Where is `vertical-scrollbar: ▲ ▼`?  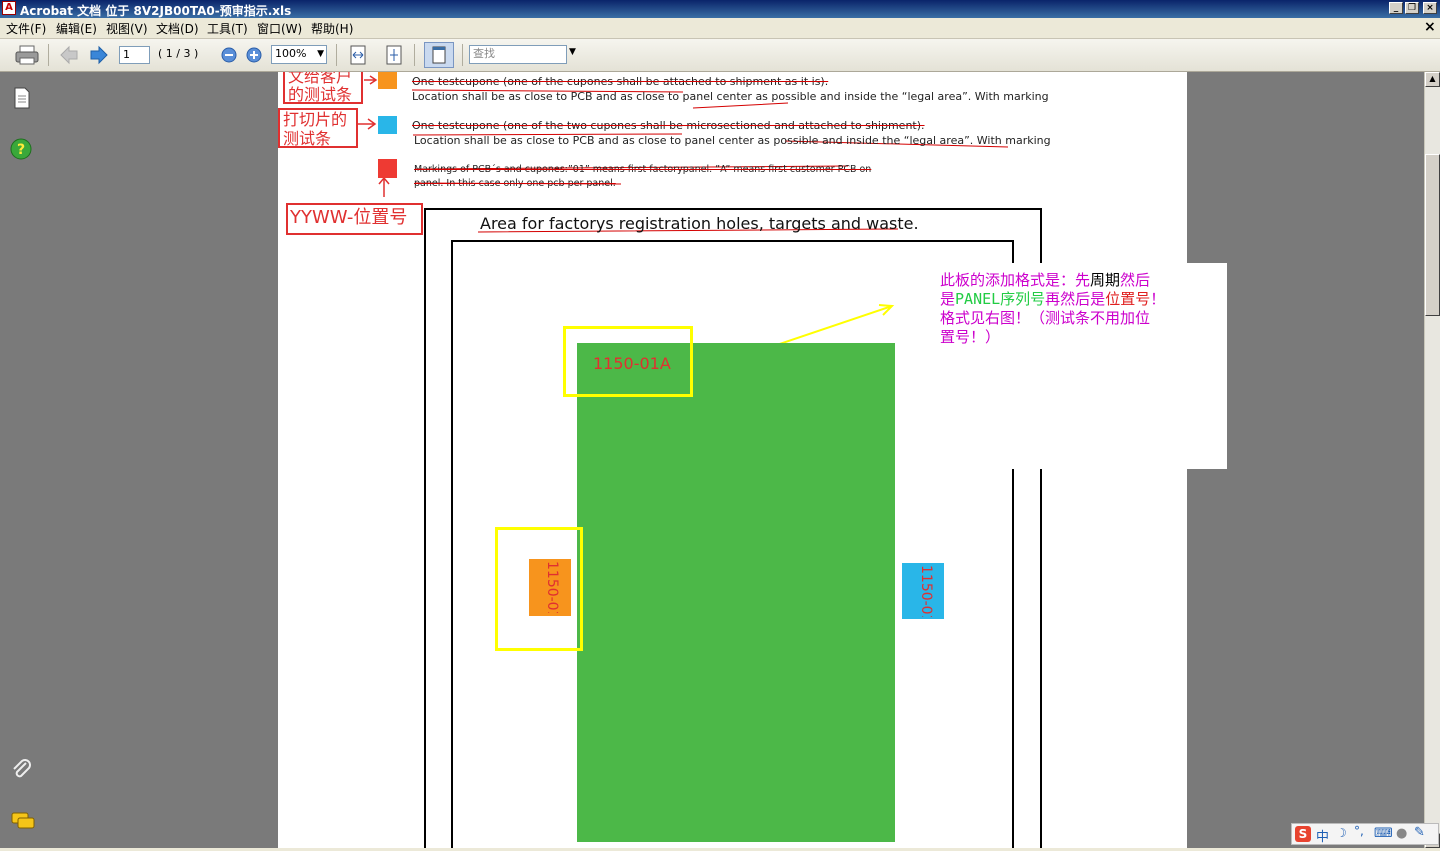
vertical-scrollbar: ▲ ▼ is located at coordinates (1432, 460).